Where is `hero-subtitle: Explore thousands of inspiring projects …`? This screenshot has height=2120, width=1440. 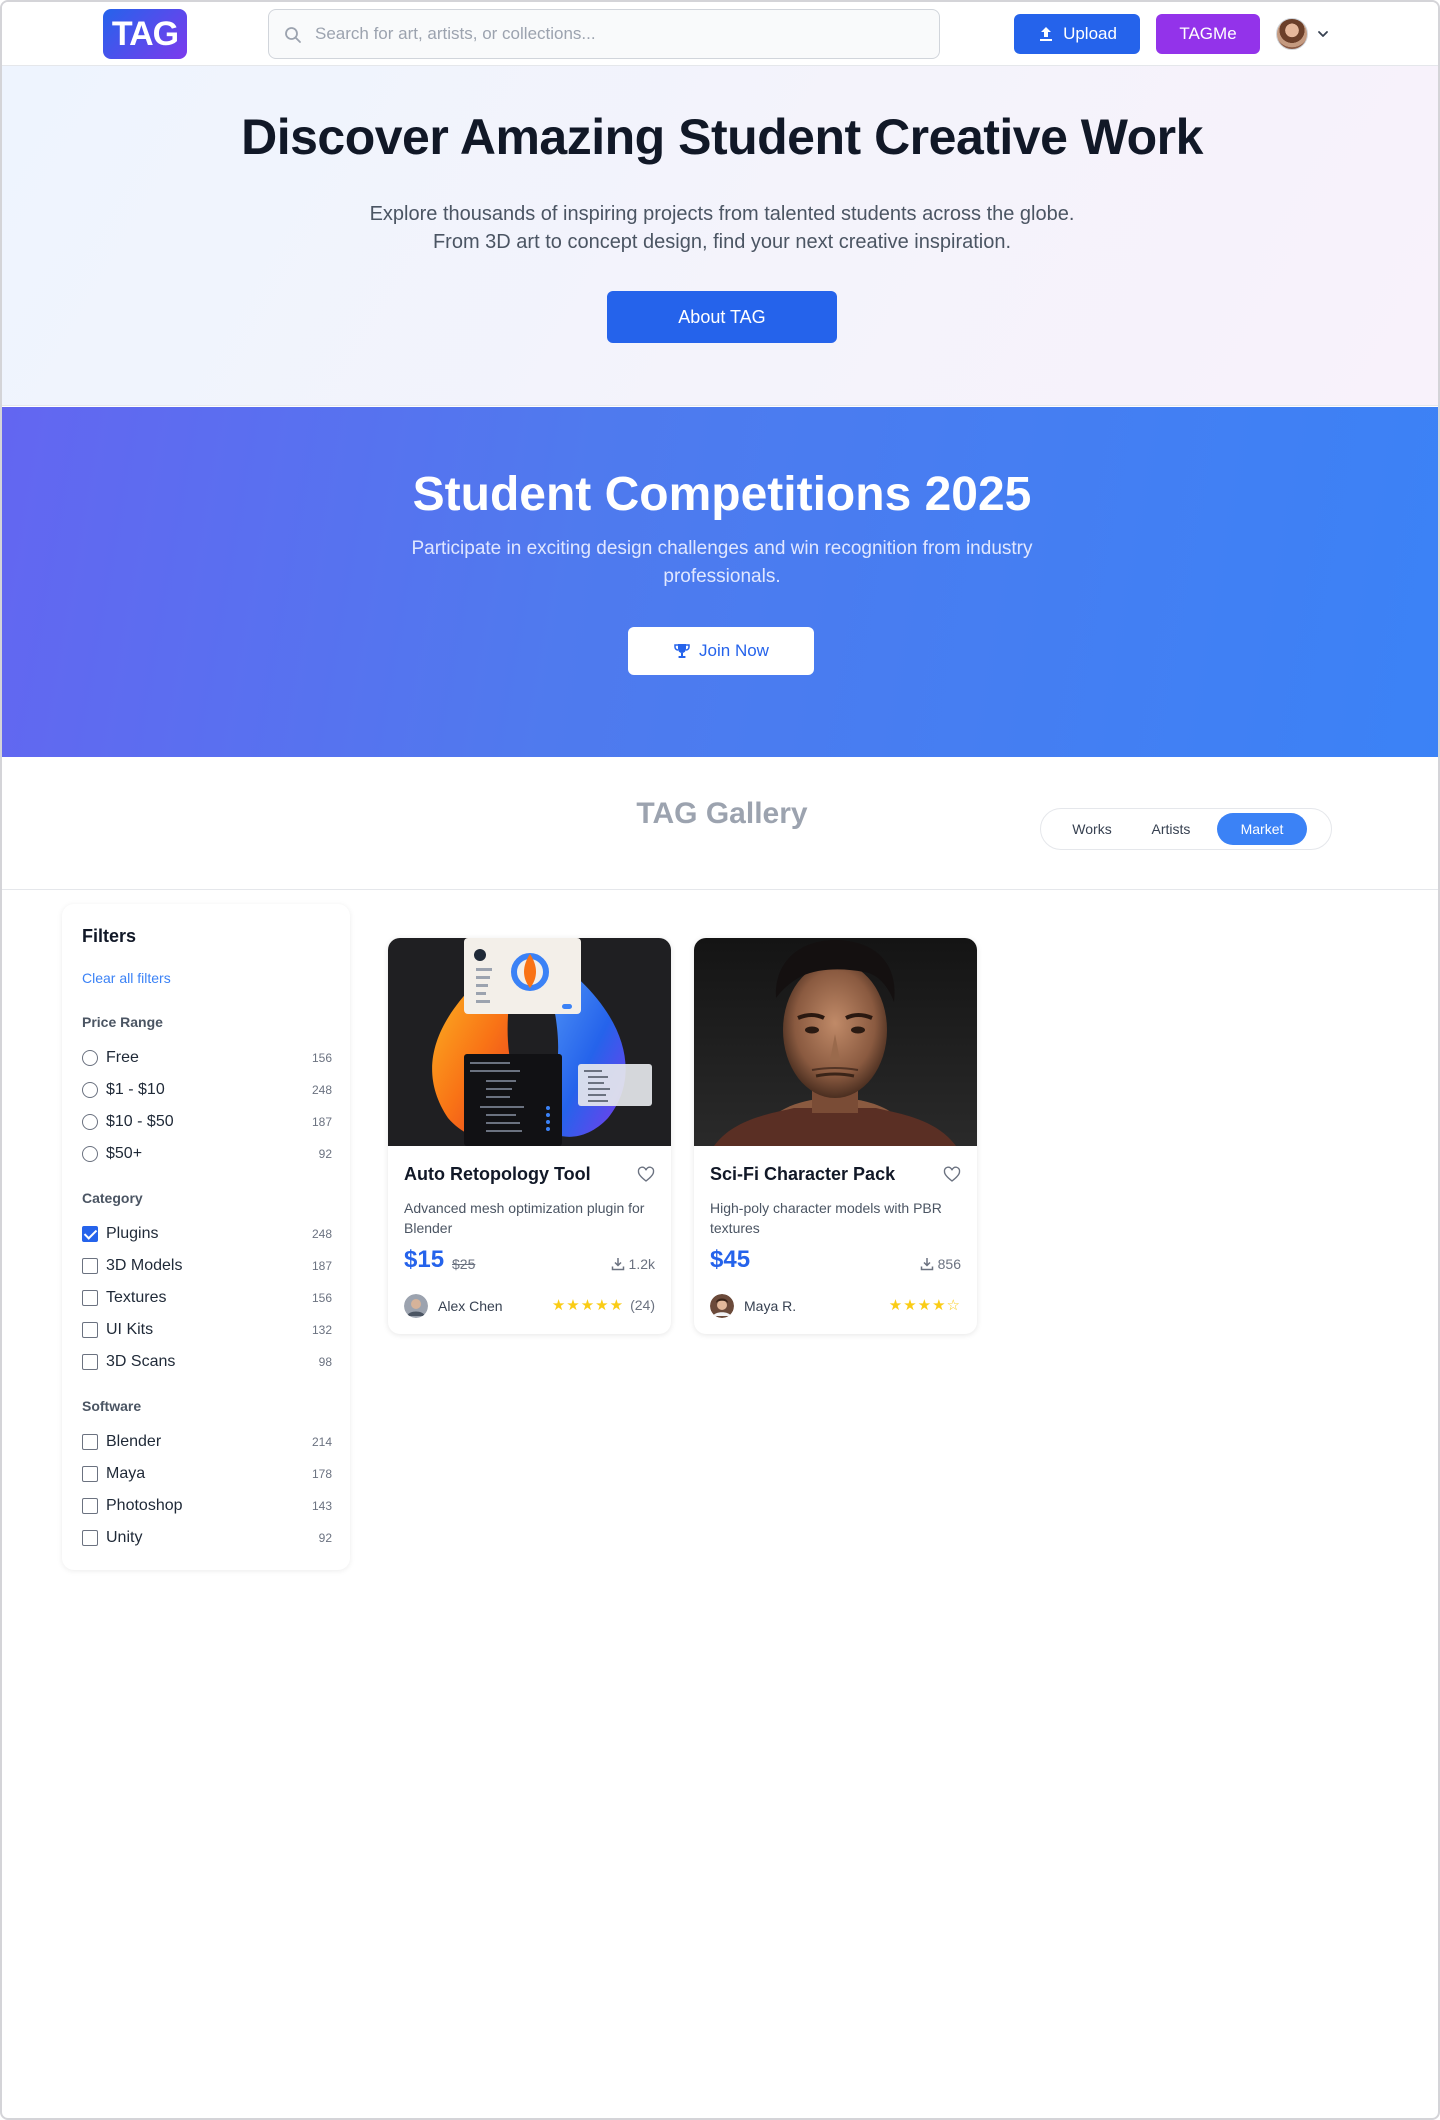 hero-subtitle: Explore thousands of inspiring projects … is located at coordinates (722, 228).